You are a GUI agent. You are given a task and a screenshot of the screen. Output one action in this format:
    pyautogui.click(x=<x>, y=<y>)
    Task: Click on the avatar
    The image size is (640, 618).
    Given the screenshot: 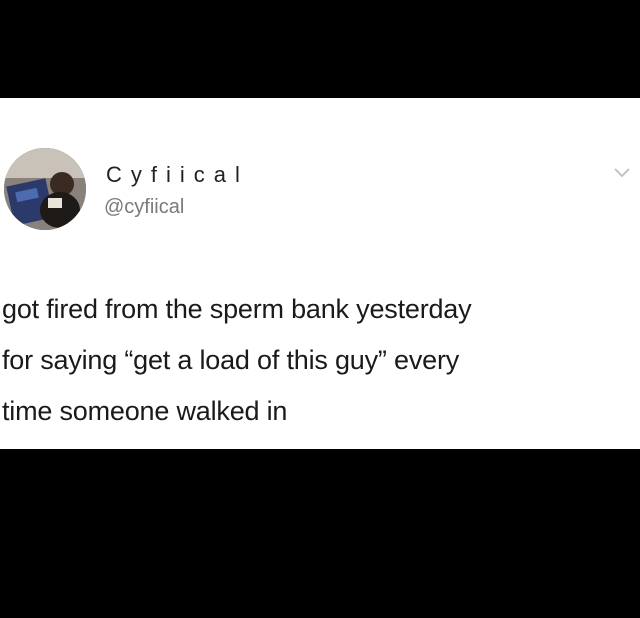 What is the action you would take?
    pyautogui.click(x=45, y=189)
    